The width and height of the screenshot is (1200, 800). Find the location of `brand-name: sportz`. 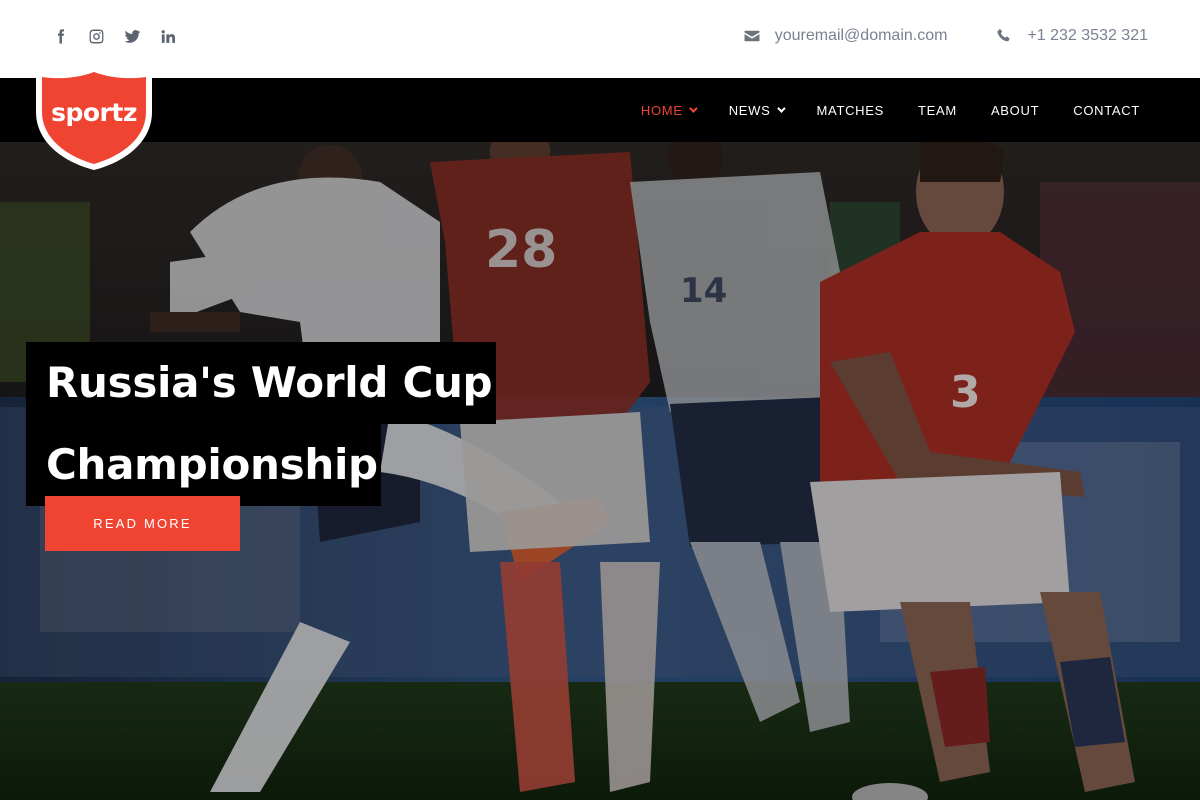

brand-name: sportz is located at coordinates (94, 112).